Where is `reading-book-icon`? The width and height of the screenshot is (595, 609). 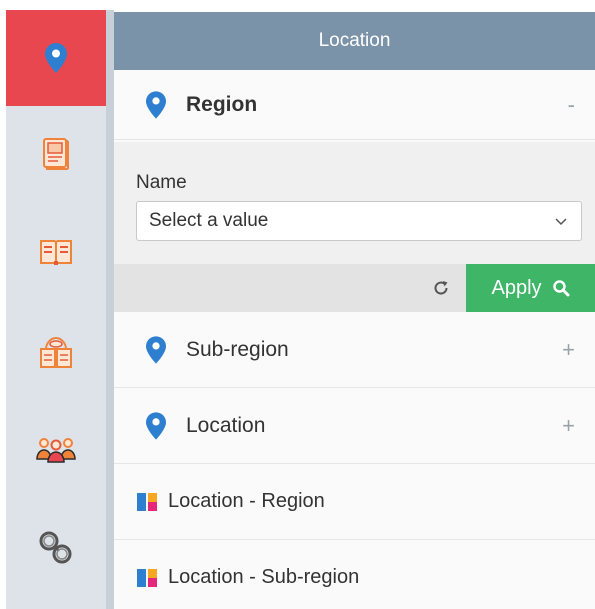
reading-book-icon is located at coordinates (56, 352).